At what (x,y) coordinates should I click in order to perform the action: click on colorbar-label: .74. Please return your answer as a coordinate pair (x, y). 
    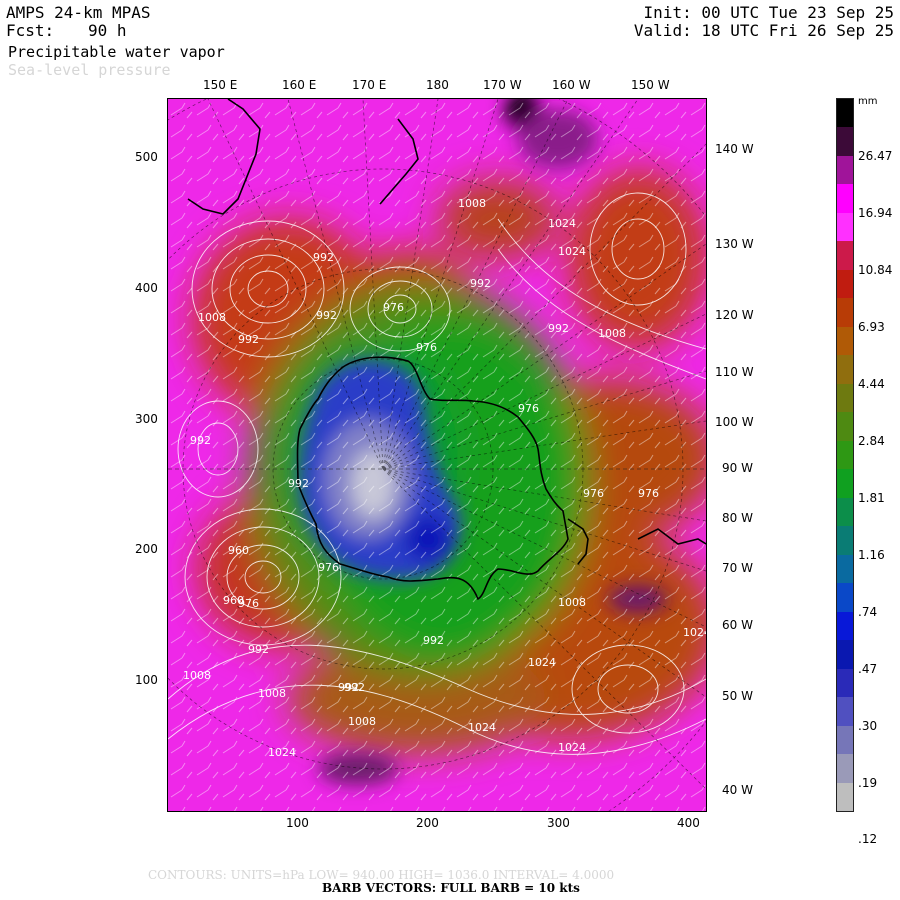
    Looking at the image, I should click on (868, 611).